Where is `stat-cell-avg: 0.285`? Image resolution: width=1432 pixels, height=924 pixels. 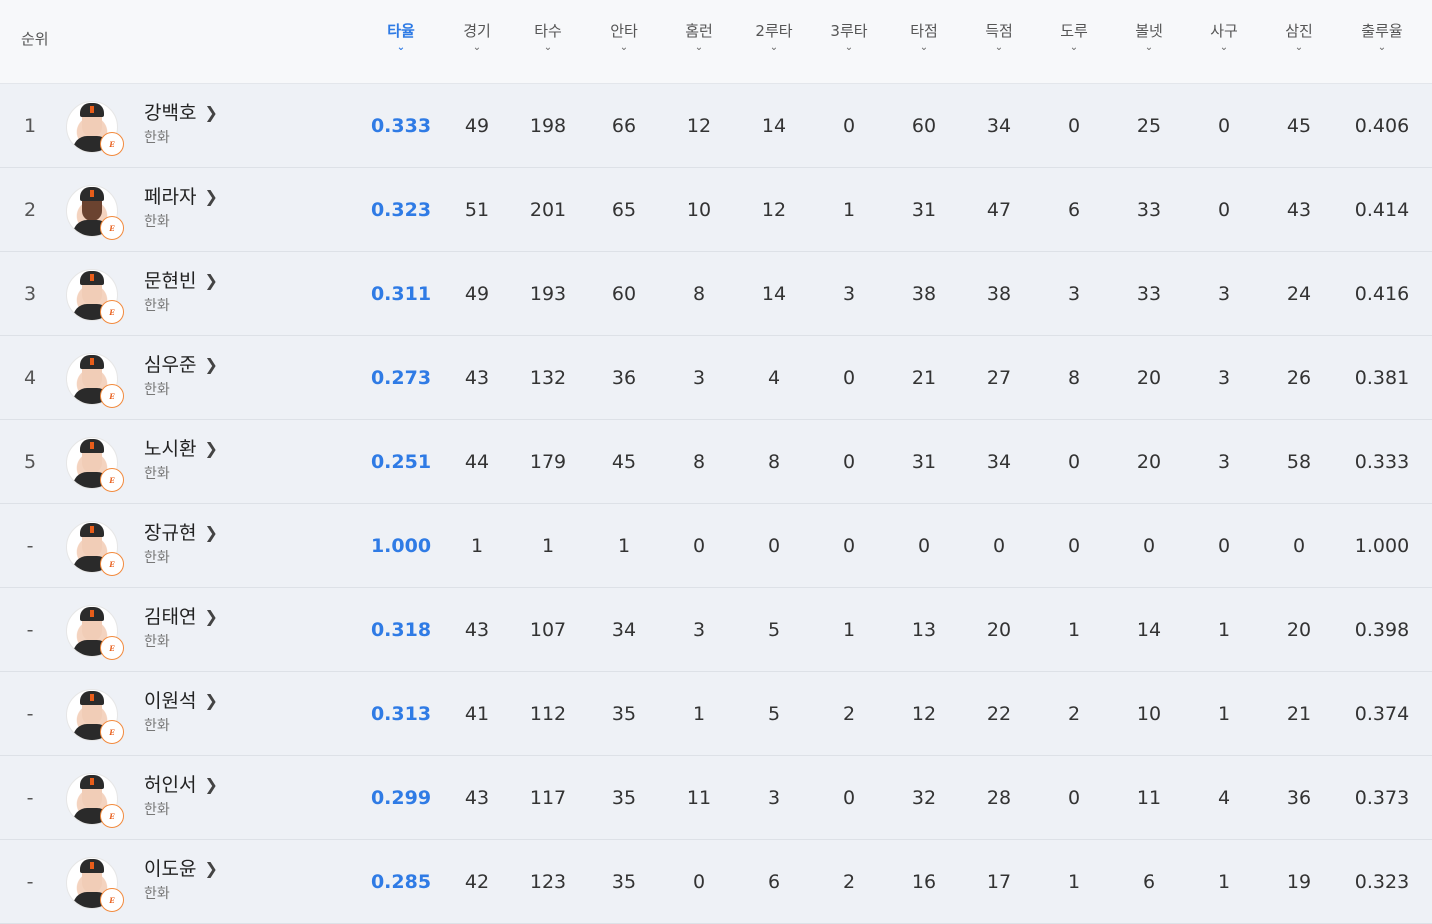 stat-cell-avg: 0.285 is located at coordinates (401, 881).